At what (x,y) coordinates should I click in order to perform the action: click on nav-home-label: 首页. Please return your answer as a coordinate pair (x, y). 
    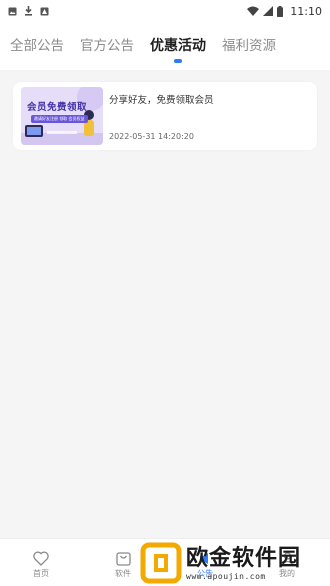
    Looking at the image, I should click on (41, 573).